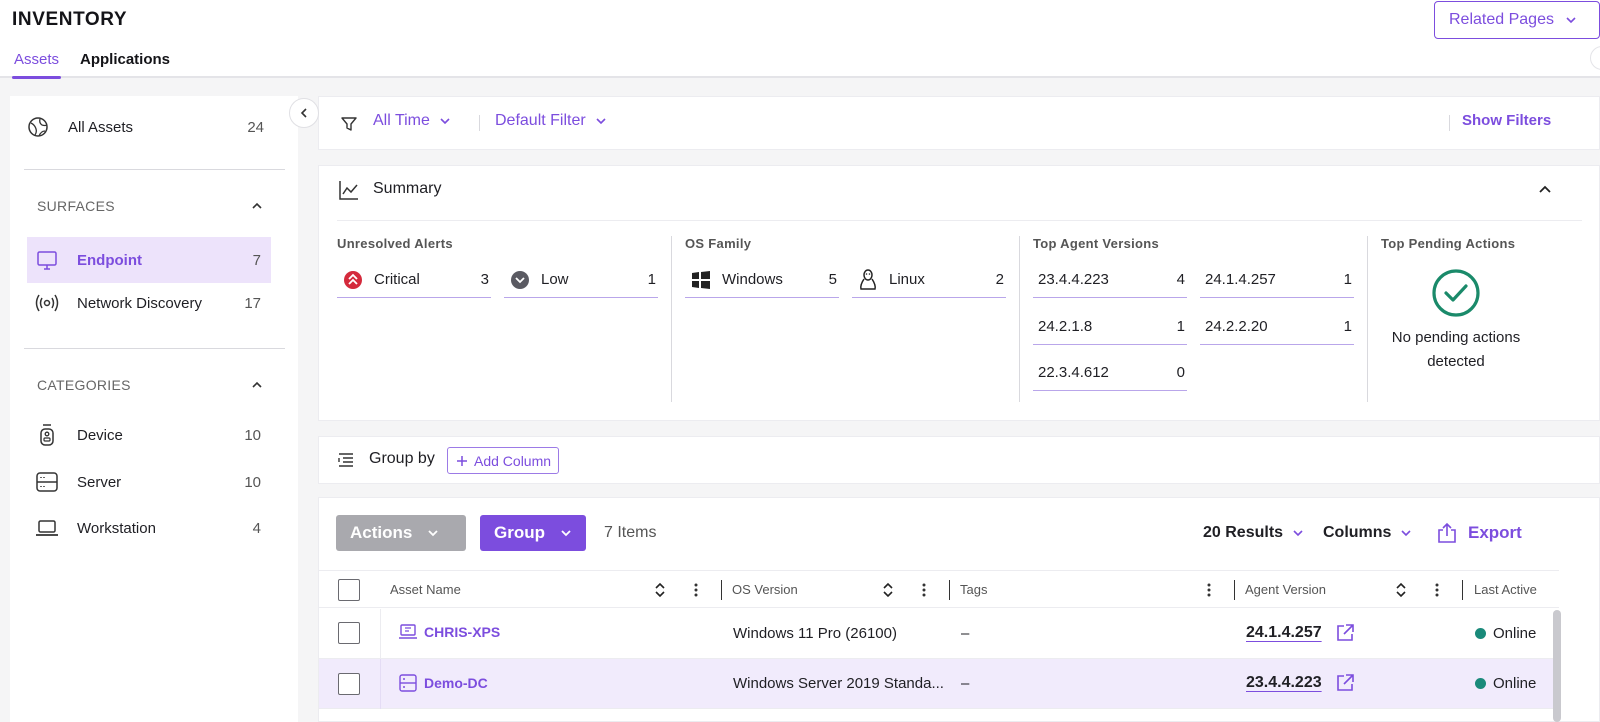  I want to click on broadcast-icon, so click(47, 303).